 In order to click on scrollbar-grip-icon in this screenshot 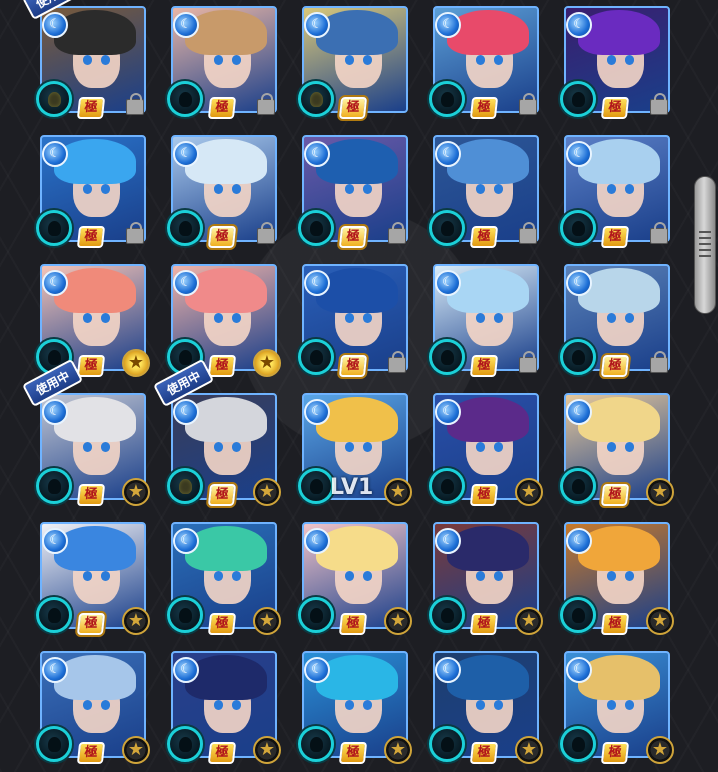, I will do `click(705, 245)`.